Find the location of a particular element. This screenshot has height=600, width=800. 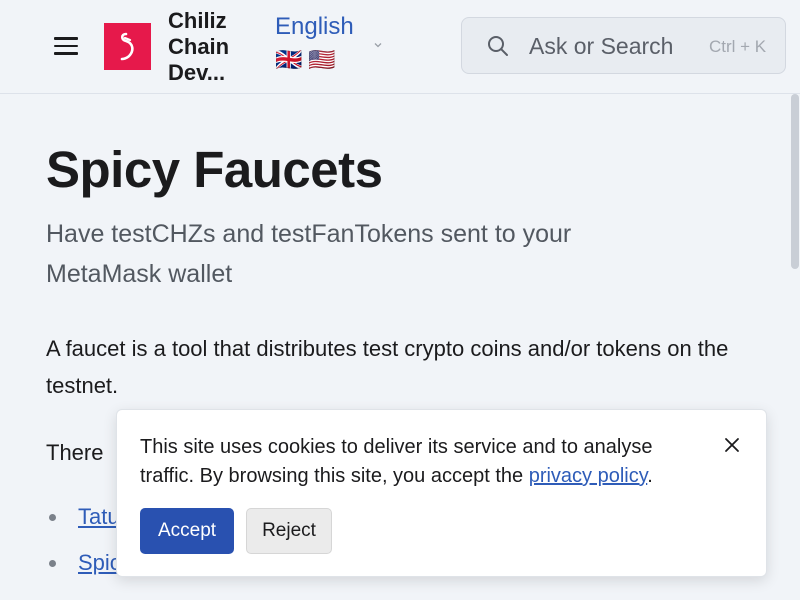

menu-icon is located at coordinates (66, 46).